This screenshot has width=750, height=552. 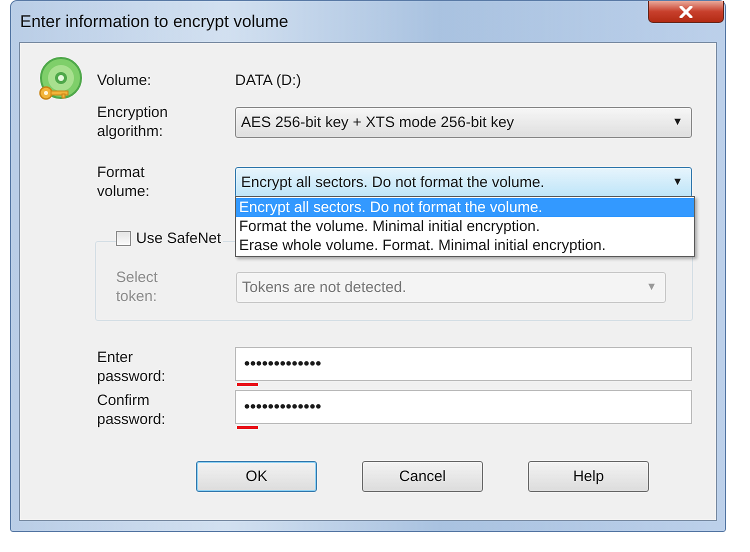 What do you see at coordinates (463, 182) in the screenshot?
I see `format-dropdown: Encrypt all sectors. Do not format the volume. ▼` at bounding box center [463, 182].